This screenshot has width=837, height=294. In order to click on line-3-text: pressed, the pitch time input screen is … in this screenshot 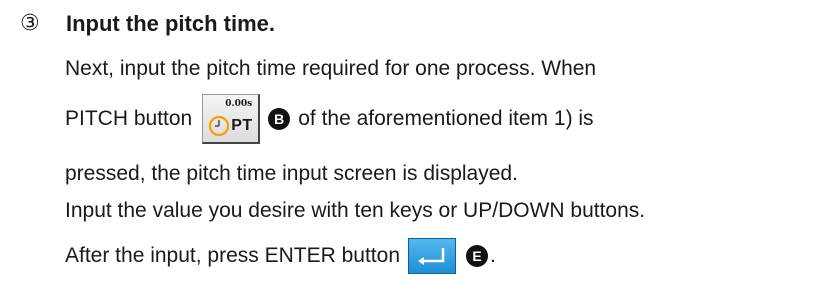, I will do `click(291, 173)`.